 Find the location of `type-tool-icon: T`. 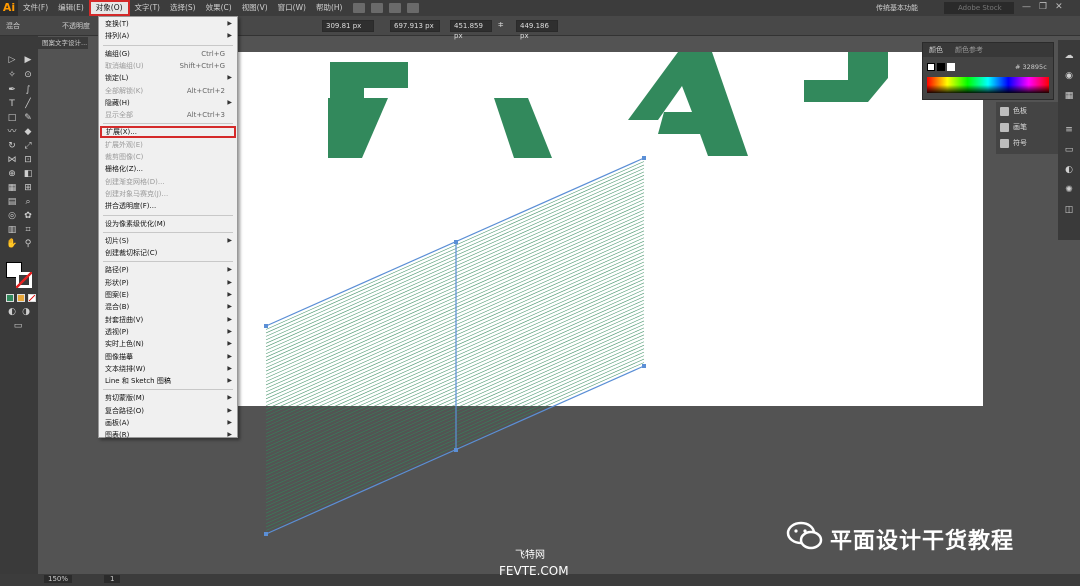

type-tool-icon: T is located at coordinates (12, 104).